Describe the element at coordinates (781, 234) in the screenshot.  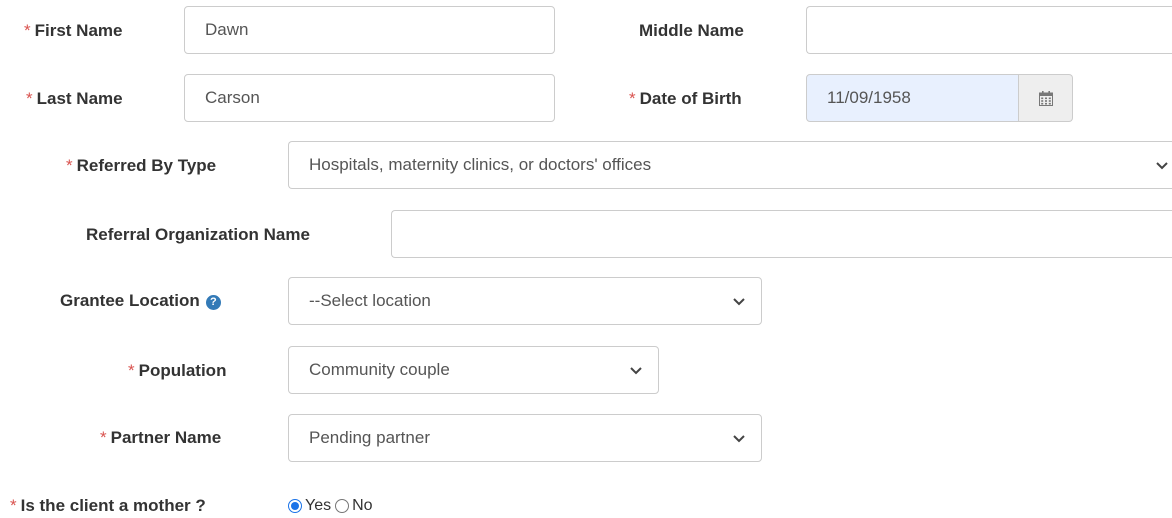
I see `referral-org-name-field` at that location.